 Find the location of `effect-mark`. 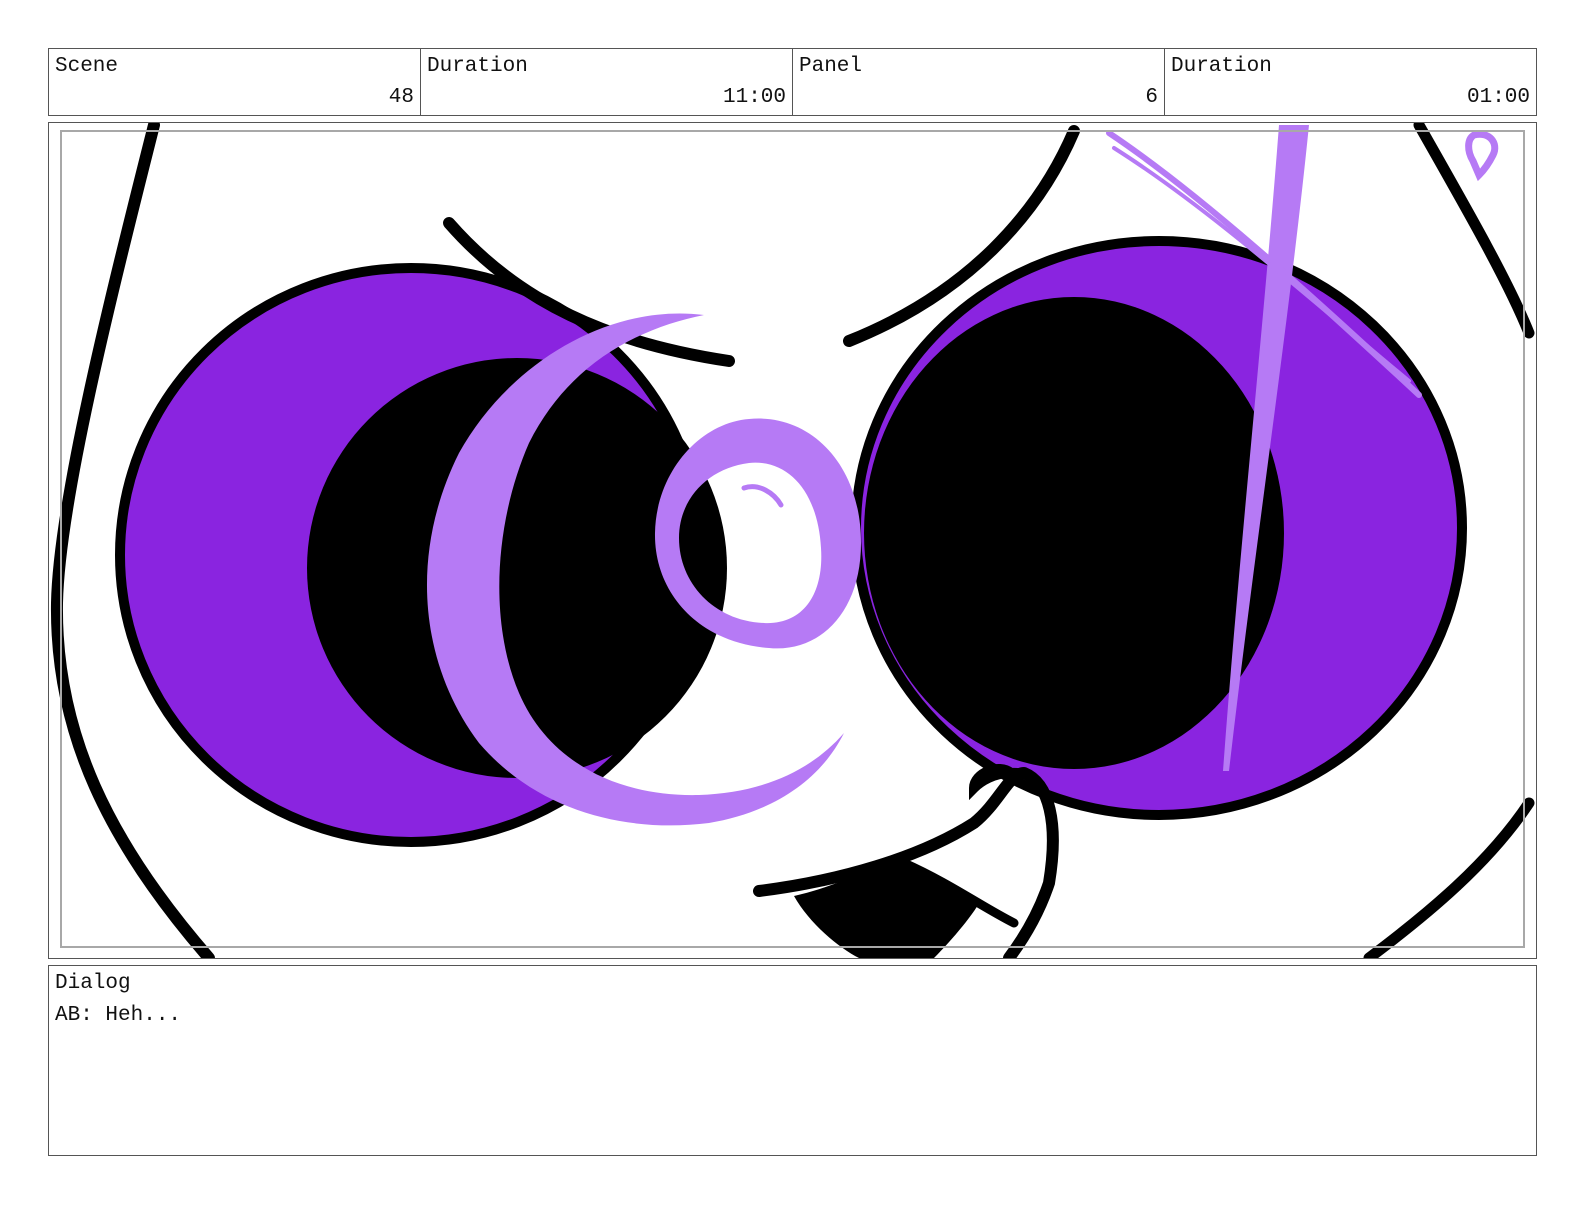

effect-mark is located at coordinates (762, 496).